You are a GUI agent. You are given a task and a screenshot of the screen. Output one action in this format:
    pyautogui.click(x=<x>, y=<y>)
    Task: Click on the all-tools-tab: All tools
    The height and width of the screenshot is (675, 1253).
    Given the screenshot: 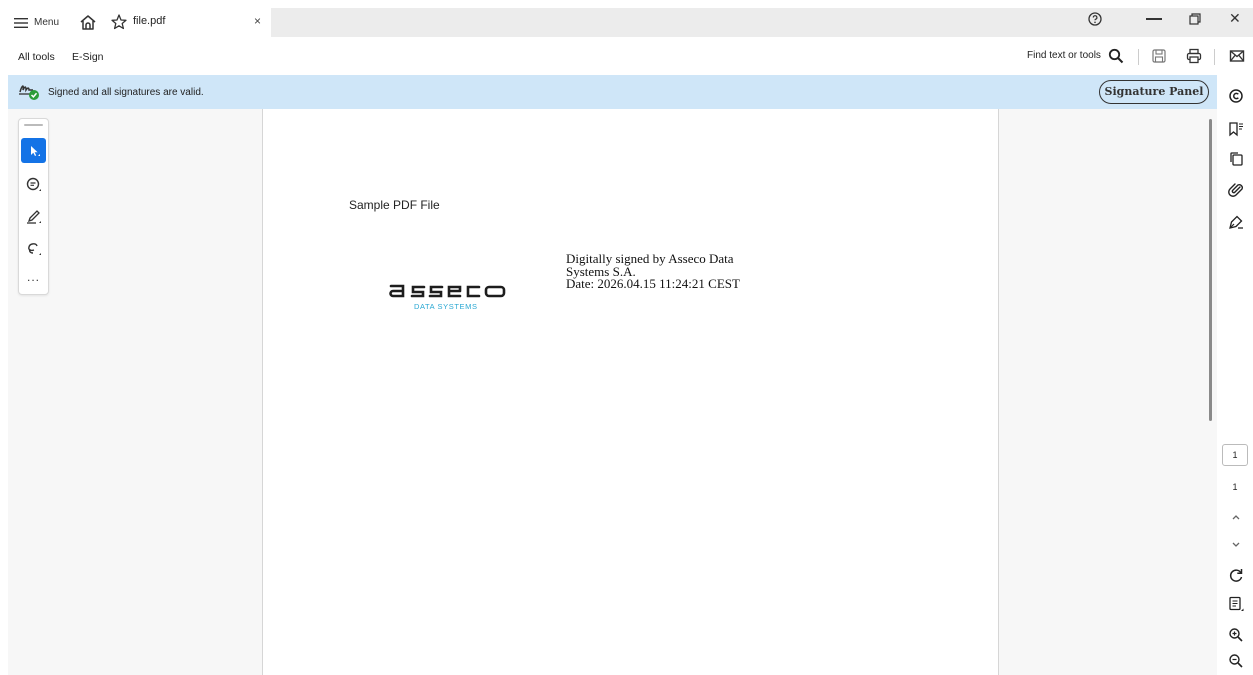 What is the action you would take?
    pyautogui.click(x=36, y=57)
    